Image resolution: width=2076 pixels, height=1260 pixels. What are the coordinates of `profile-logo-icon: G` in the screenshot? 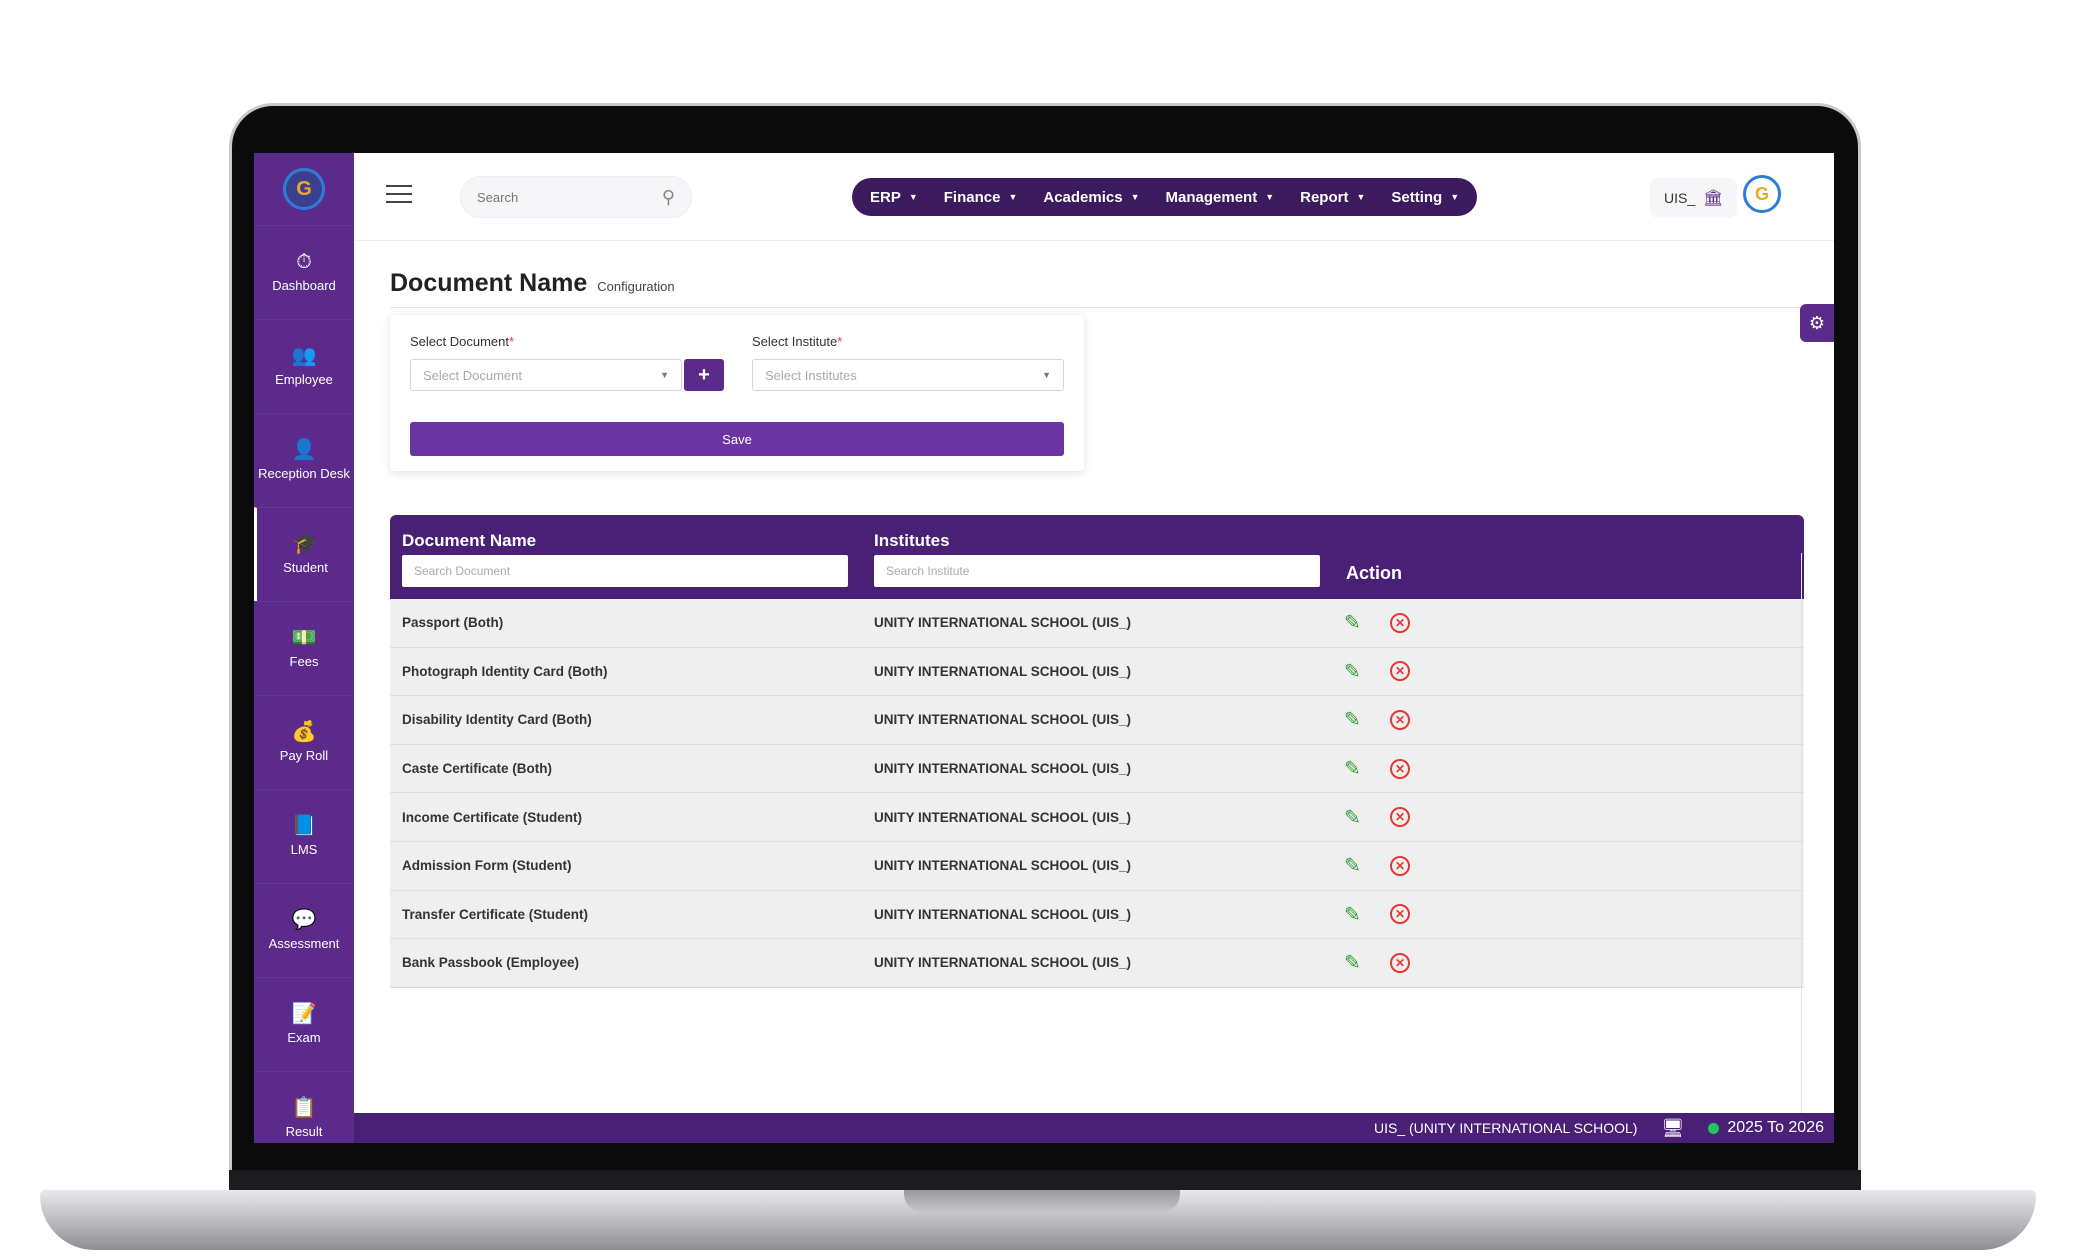 It's located at (1762, 194).